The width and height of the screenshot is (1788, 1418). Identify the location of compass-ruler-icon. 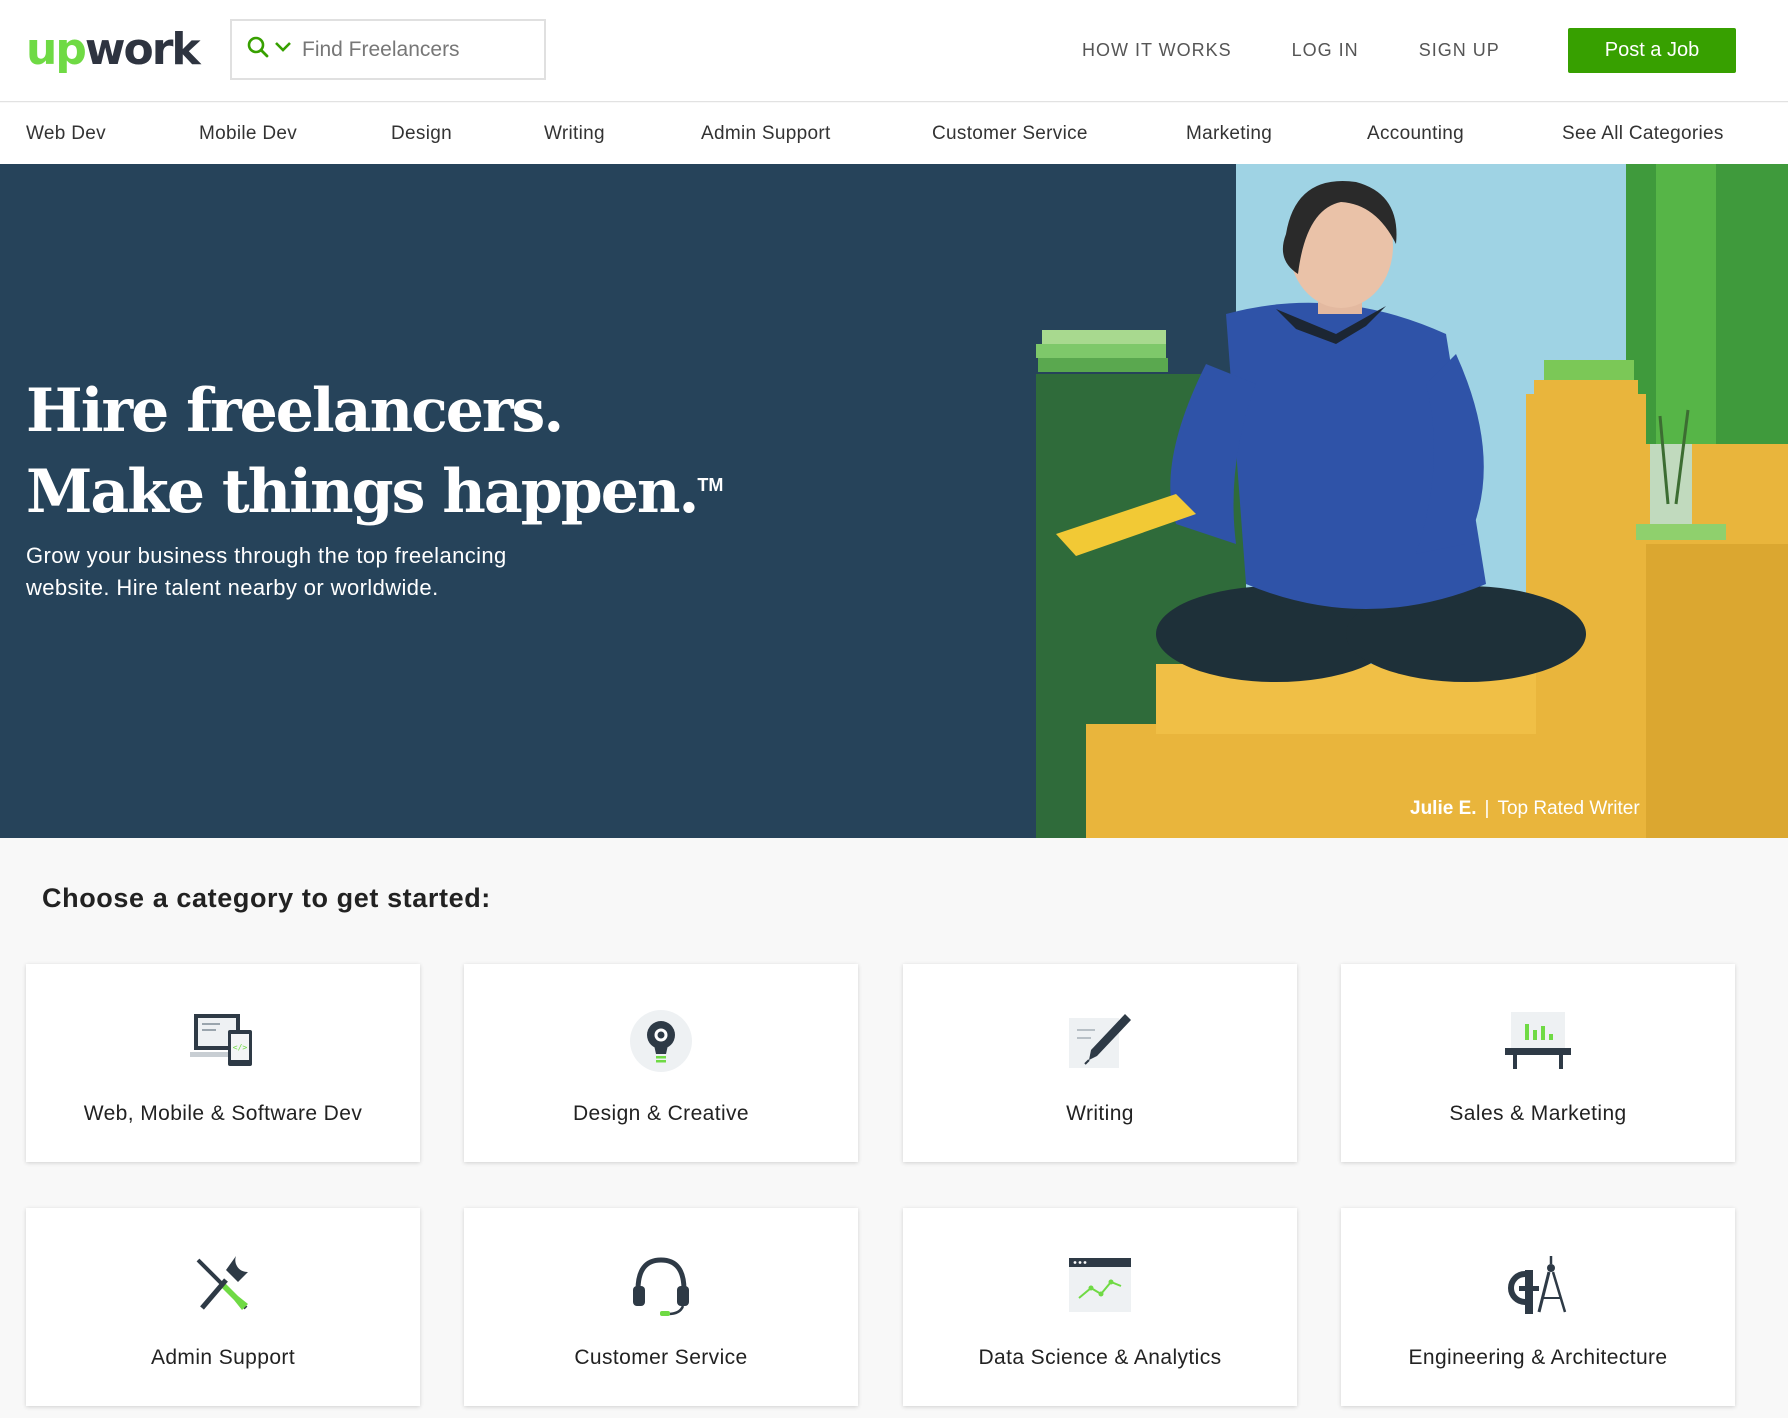
(1537, 1285).